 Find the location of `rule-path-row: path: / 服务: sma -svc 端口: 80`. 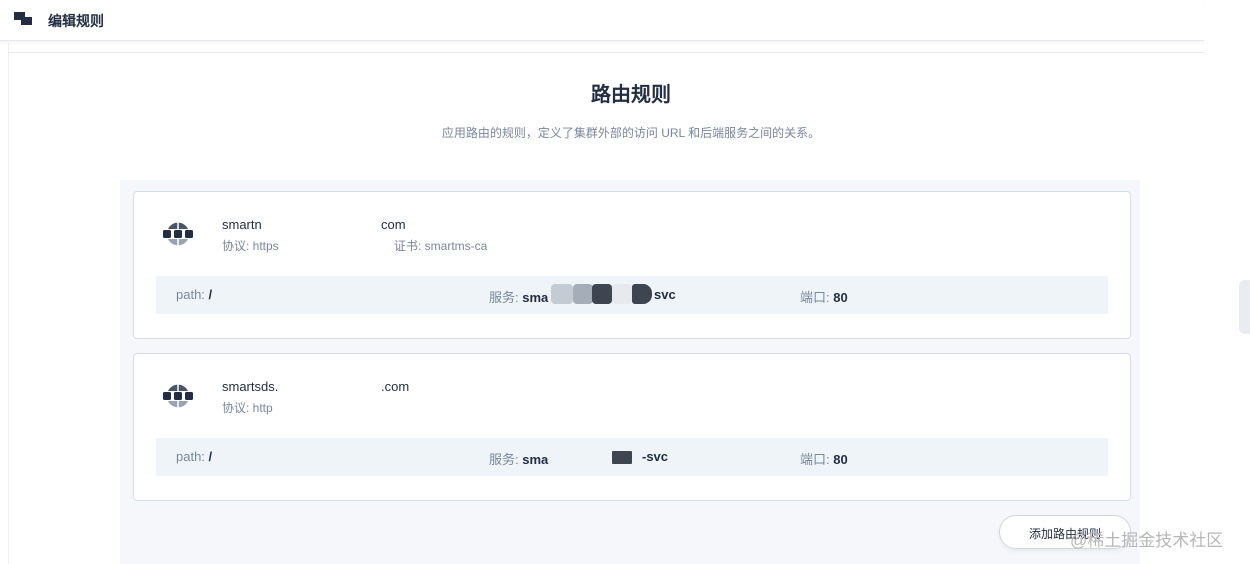

rule-path-row: path: / 服务: sma -svc 端口: 80 is located at coordinates (632, 457).